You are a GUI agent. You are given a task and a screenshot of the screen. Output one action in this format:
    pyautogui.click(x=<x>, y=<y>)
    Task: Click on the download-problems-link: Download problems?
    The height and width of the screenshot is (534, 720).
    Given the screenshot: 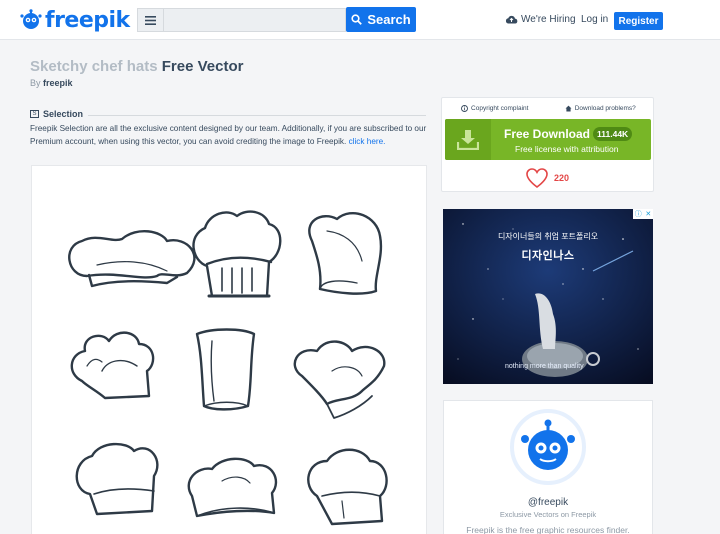 What is the action you would take?
    pyautogui.click(x=601, y=108)
    